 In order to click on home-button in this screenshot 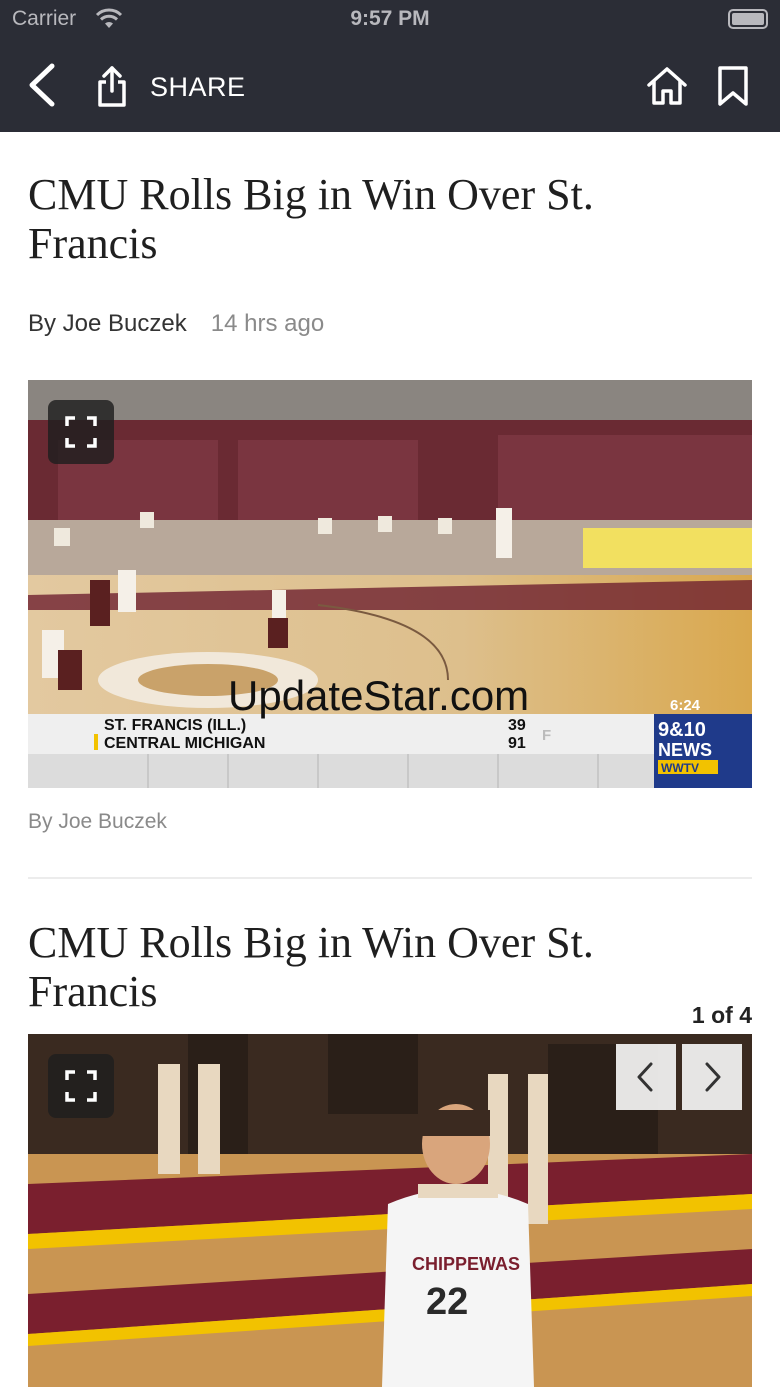, I will do `click(667, 86)`.